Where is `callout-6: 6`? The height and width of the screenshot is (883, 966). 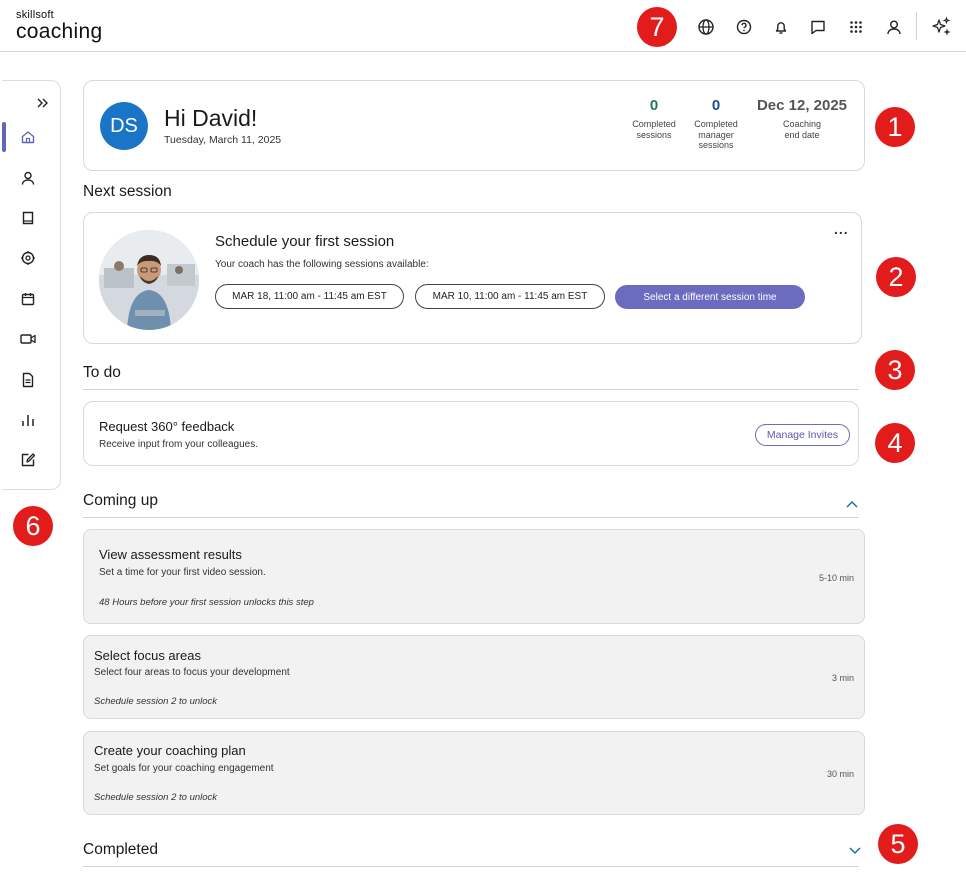
callout-6: 6 is located at coordinates (33, 526).